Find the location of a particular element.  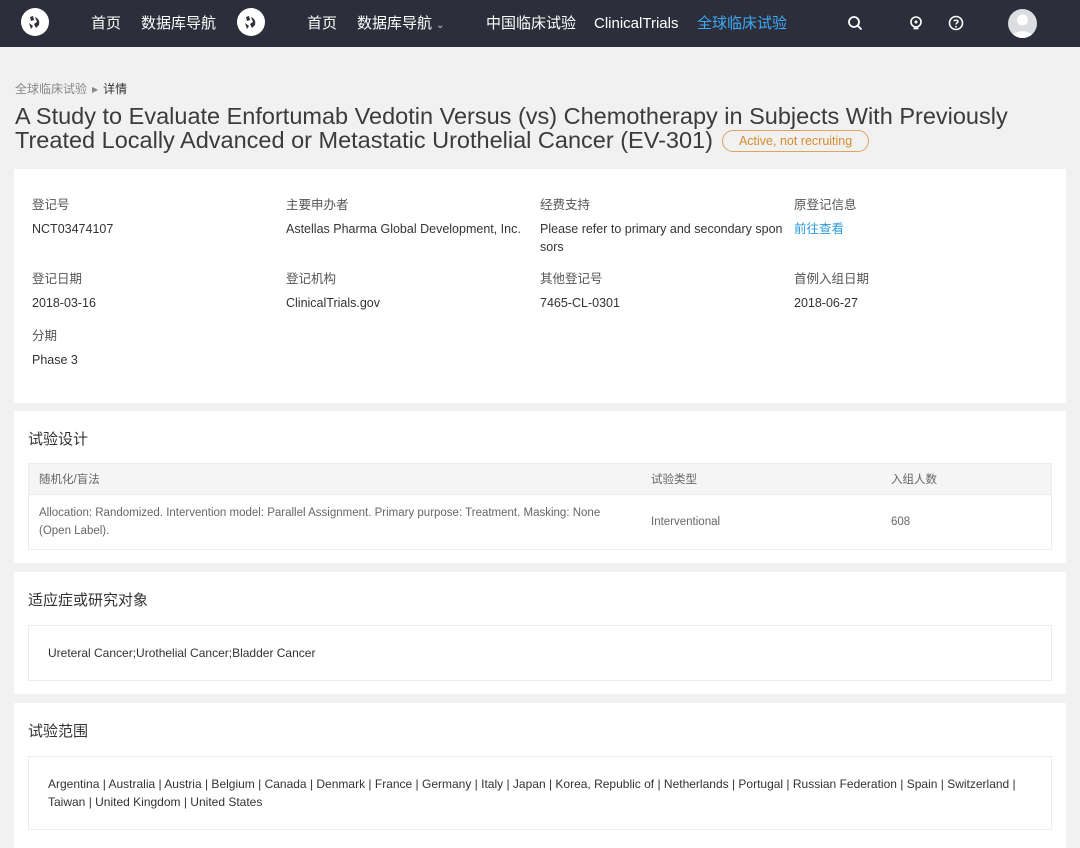

field-original-registration: 原登记信息 前往查看 is located at coordinates (825, 216).